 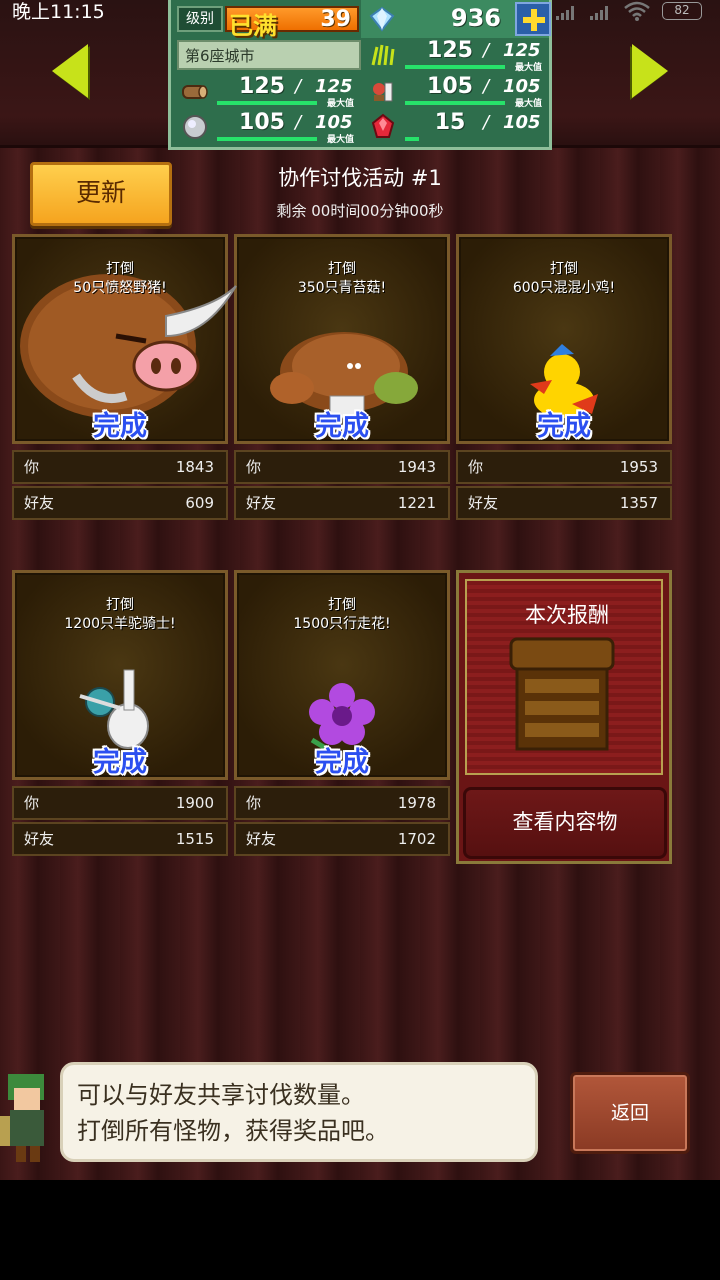 What do you see at coordinates (630, 1113) in the screenshot?
I see `back-button: 返回` at bounding box center [630, 1113].